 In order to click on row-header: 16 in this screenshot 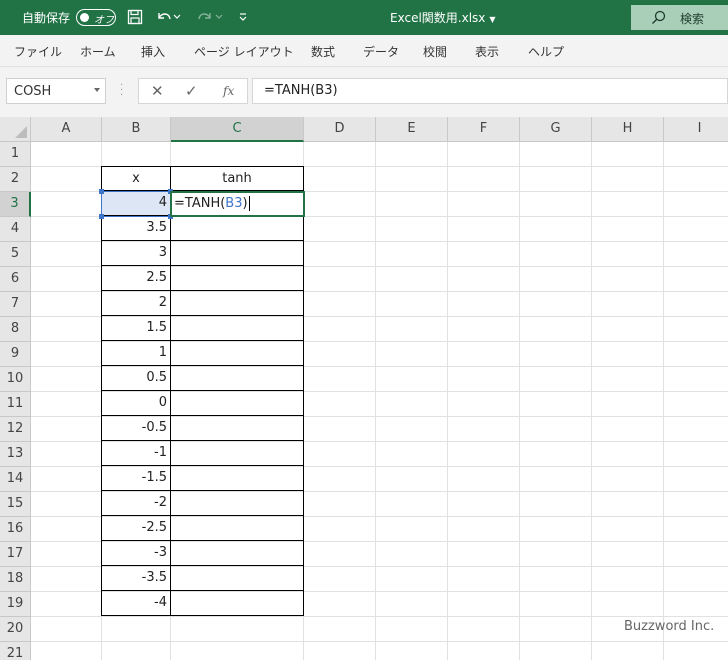, I will do `click(15, 529)`.